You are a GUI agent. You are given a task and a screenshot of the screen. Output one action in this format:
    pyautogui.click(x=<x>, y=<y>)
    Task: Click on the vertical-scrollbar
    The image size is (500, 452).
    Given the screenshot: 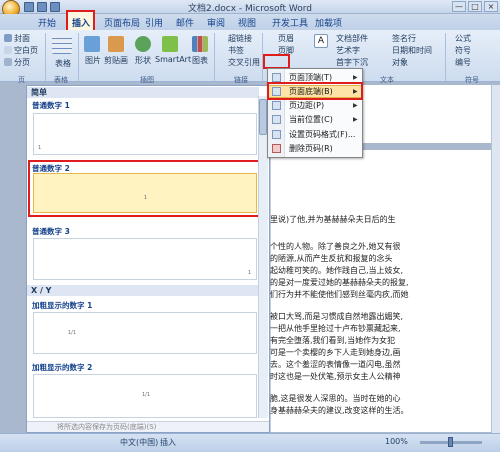 What is the action you would take?
    pyautogui.click(x=495, y=259)
    